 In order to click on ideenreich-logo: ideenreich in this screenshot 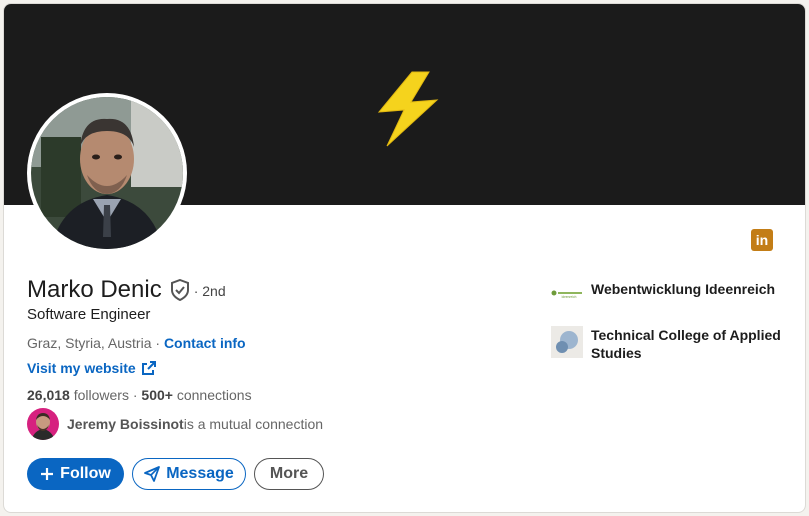, I will do `click(567, 296)`.